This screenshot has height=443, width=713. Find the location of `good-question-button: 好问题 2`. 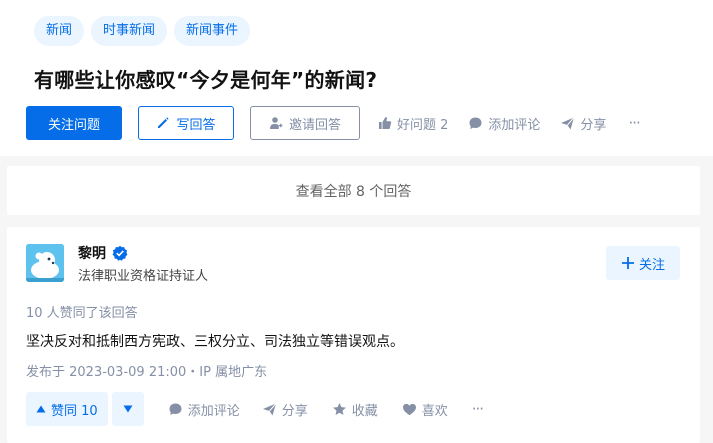

good-question-button: 好问题 2 is located at coordinates (413, 123).